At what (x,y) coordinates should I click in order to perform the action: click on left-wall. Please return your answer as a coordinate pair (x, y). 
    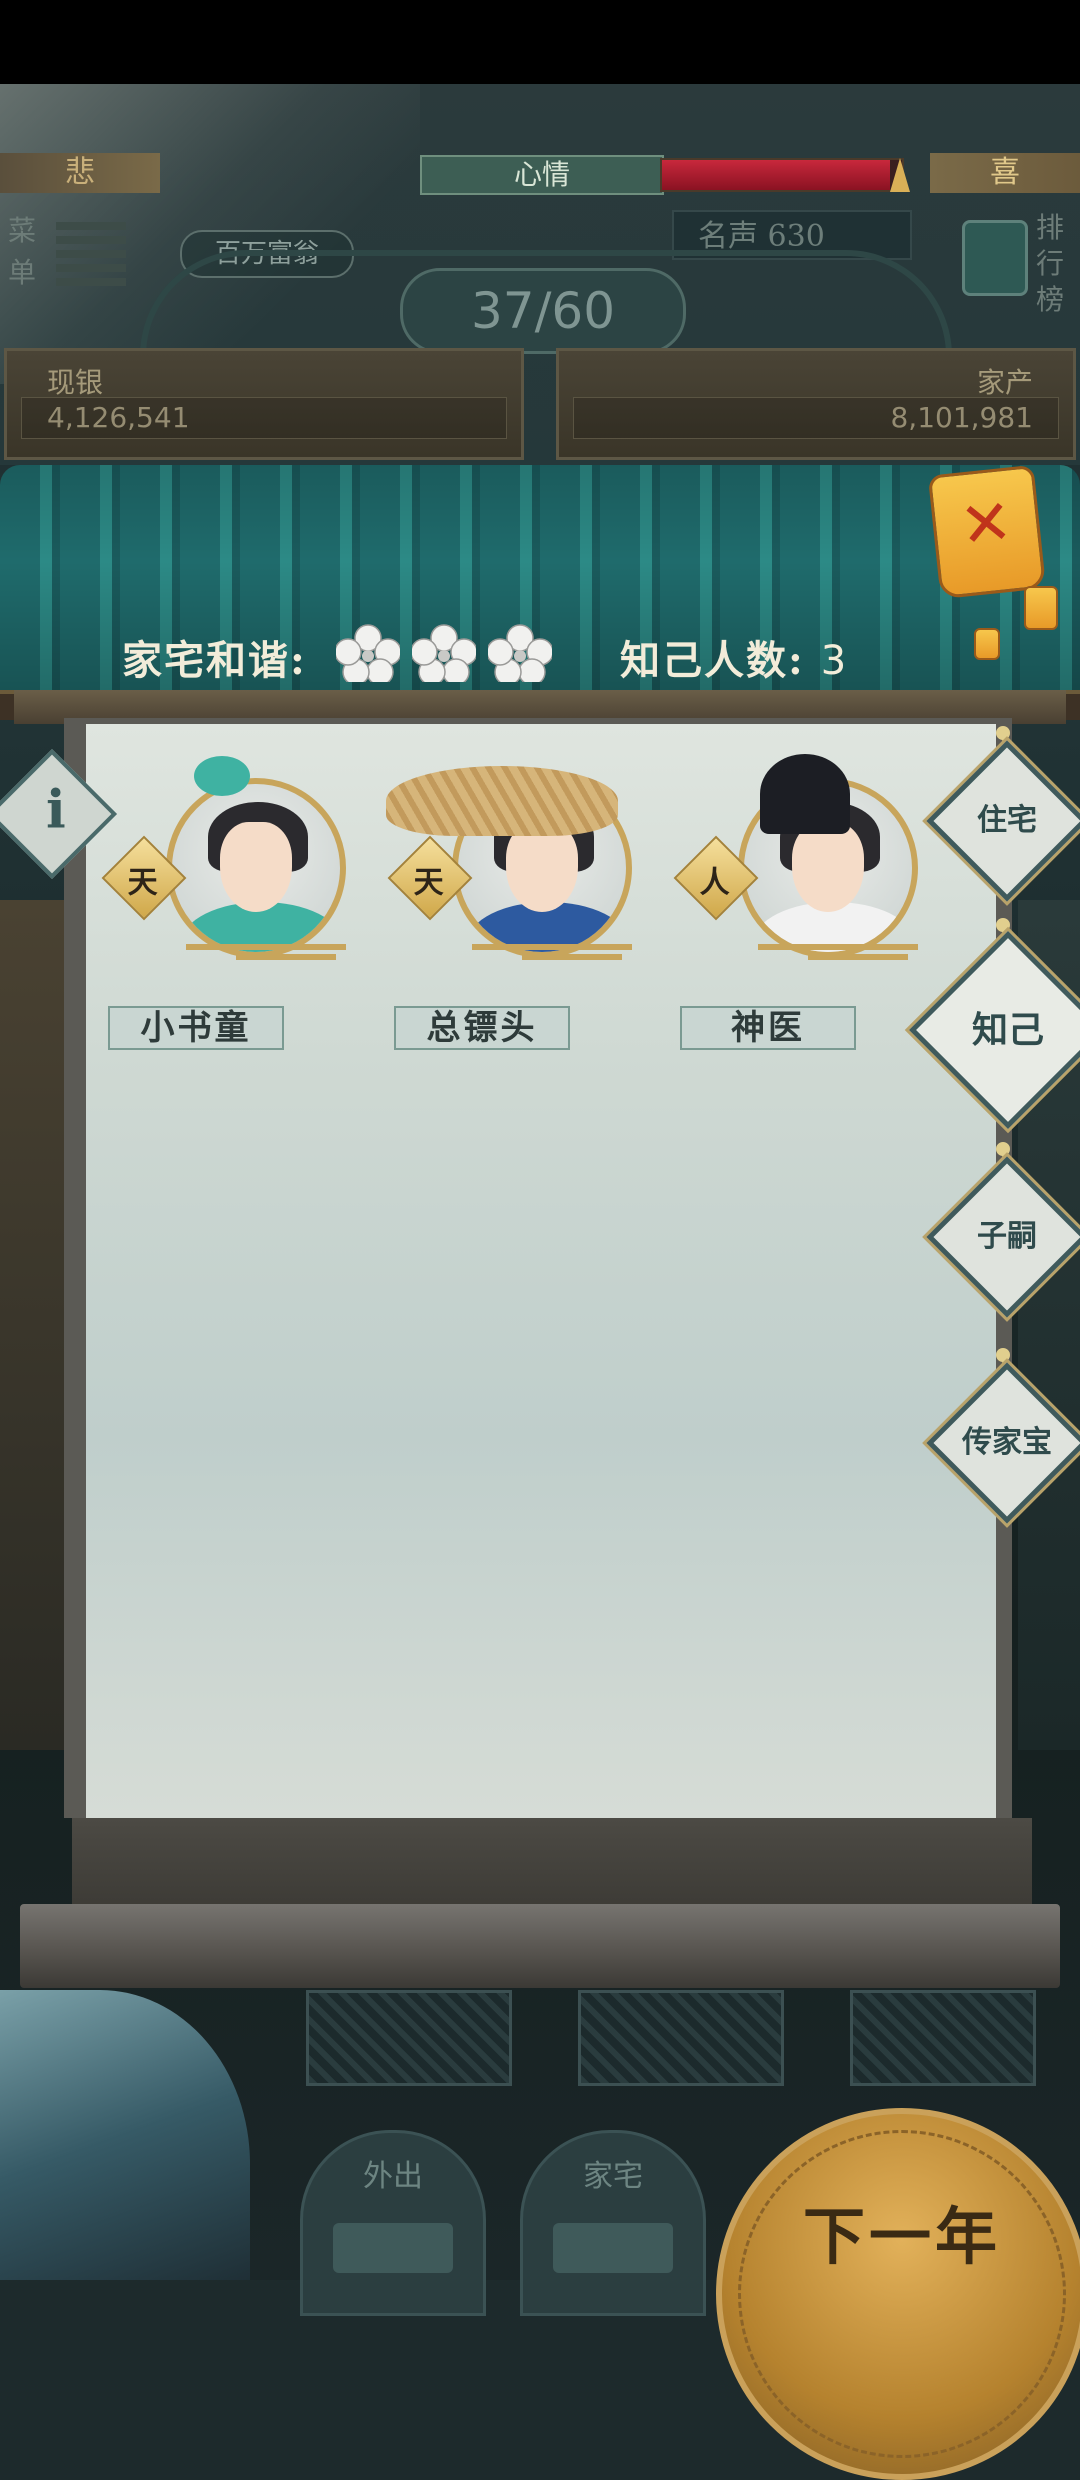
    Looking at the image, I should click on (32, 1325).